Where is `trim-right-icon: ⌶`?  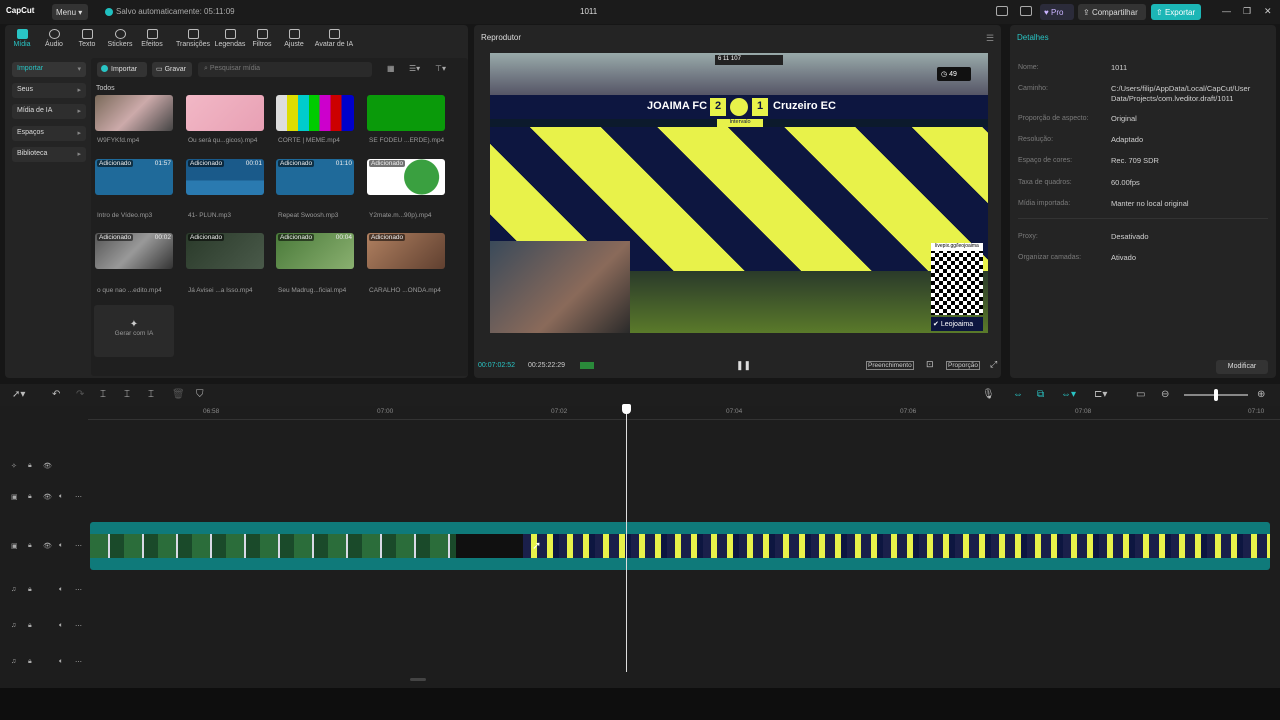 trim-right-icon: ⌶ is located at coordinates (151, 394).